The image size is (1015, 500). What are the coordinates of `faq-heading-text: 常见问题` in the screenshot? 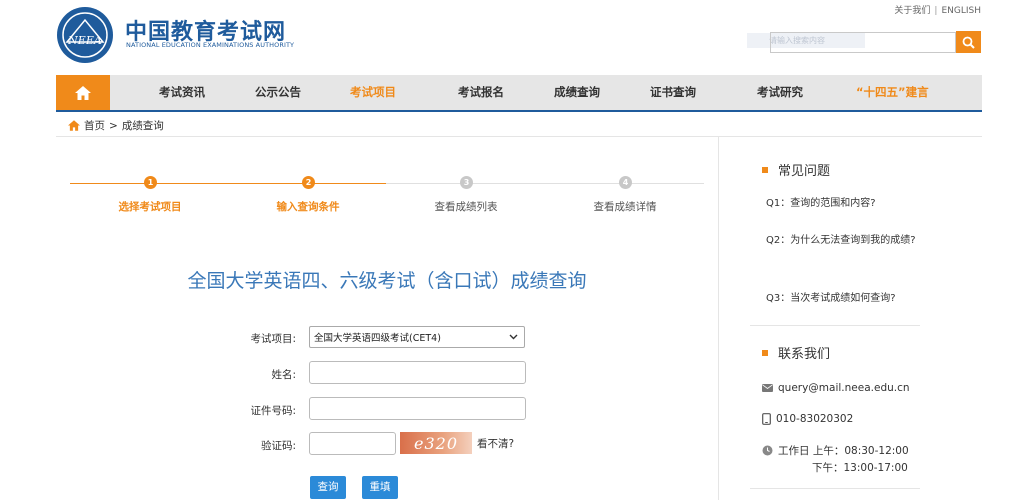 It's located at (804, 171).